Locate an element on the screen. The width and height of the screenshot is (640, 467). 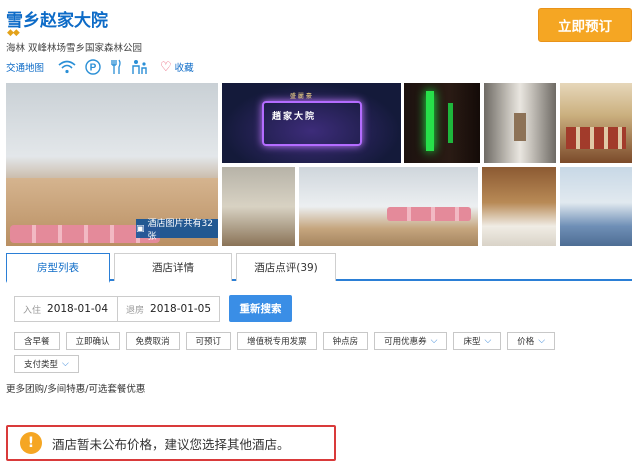
filter-breakfast: 含早餐 is located at coordinates (37, 341).